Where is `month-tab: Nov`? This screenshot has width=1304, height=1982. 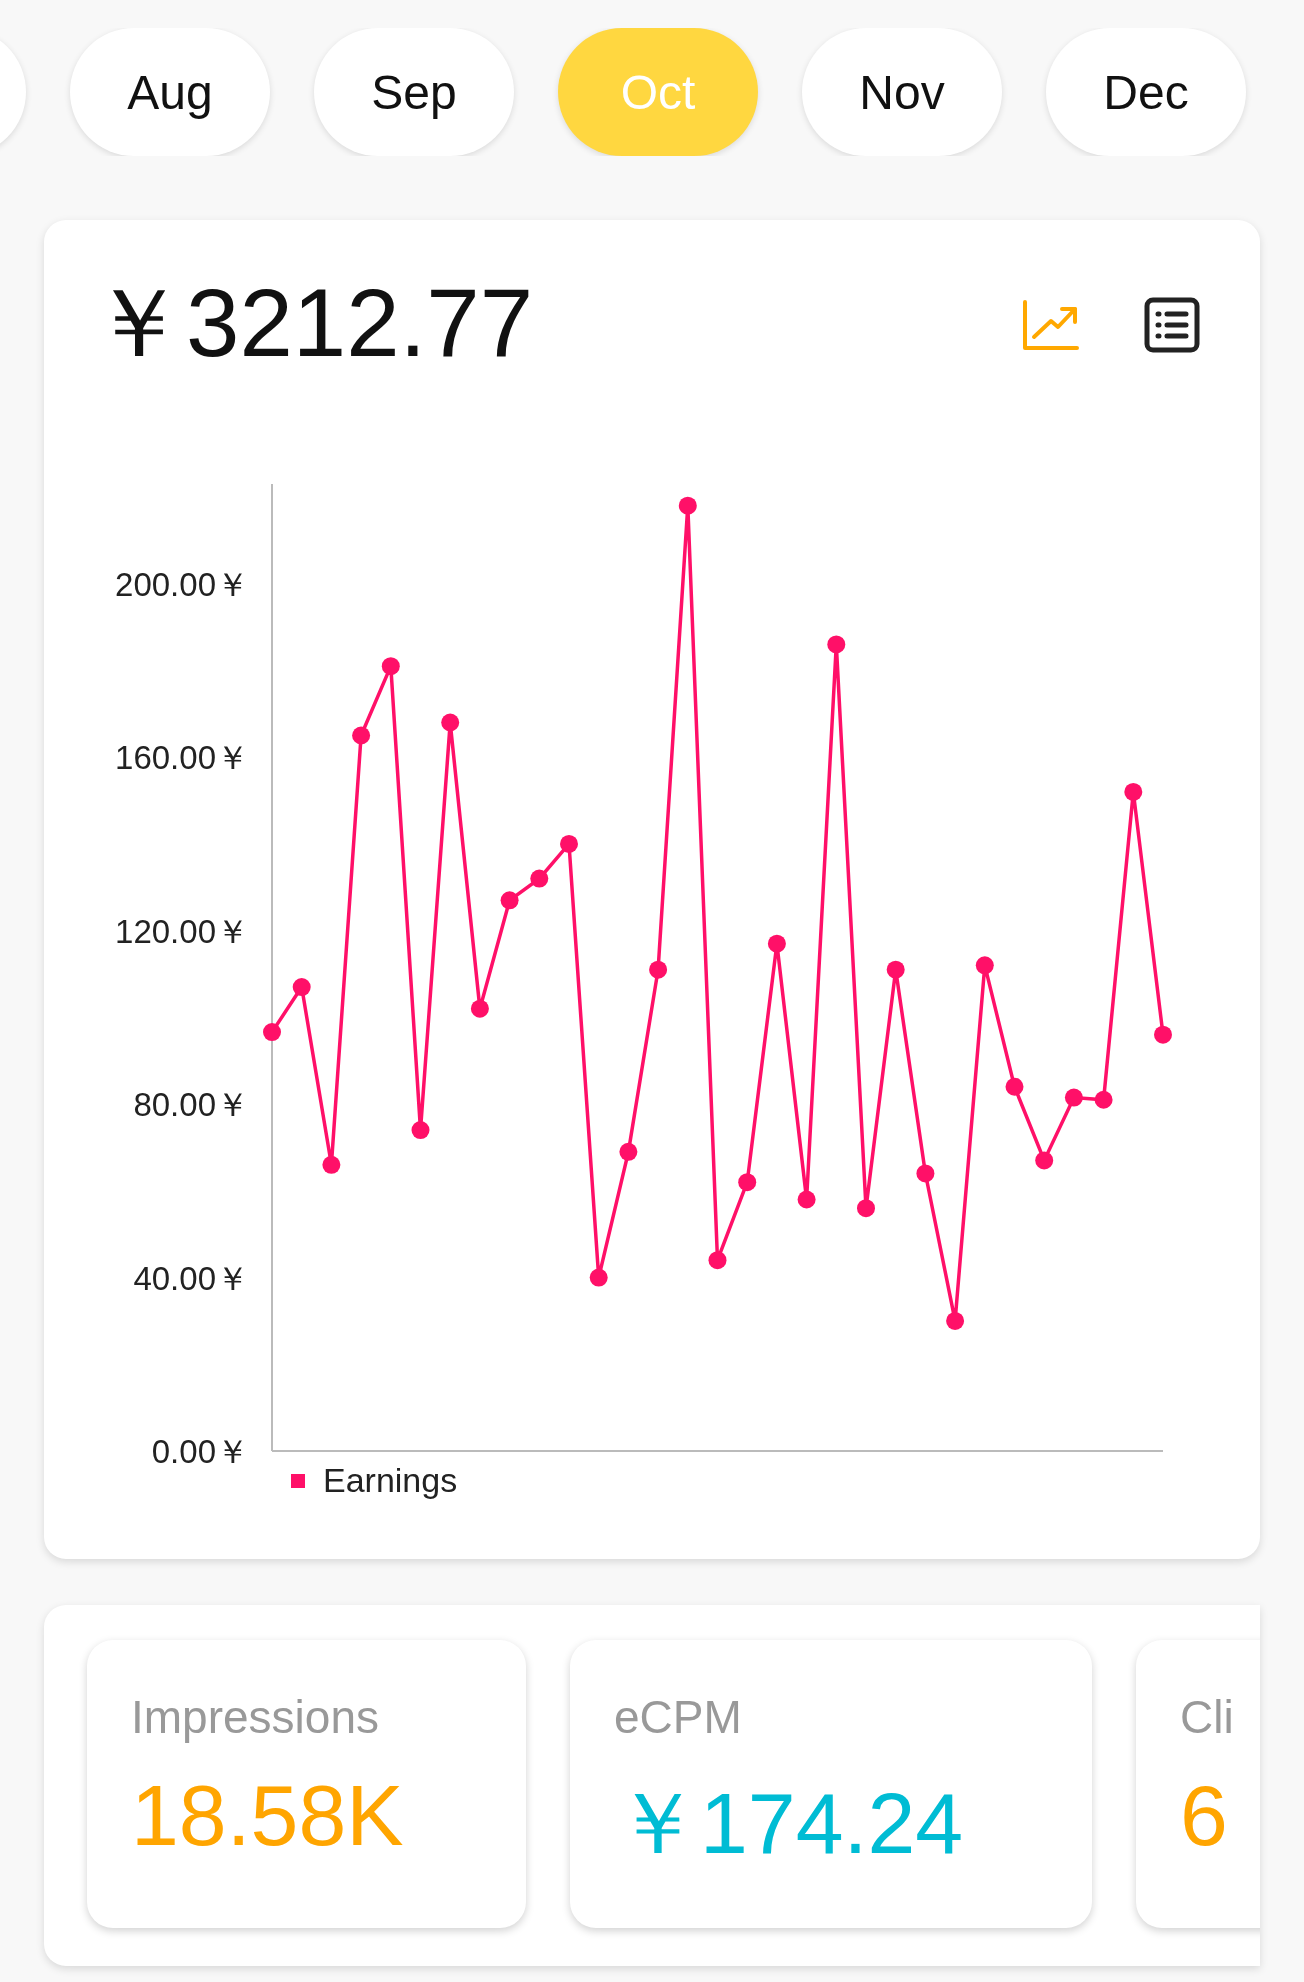
month-tab: Nov is located at coordinates (902, 92).